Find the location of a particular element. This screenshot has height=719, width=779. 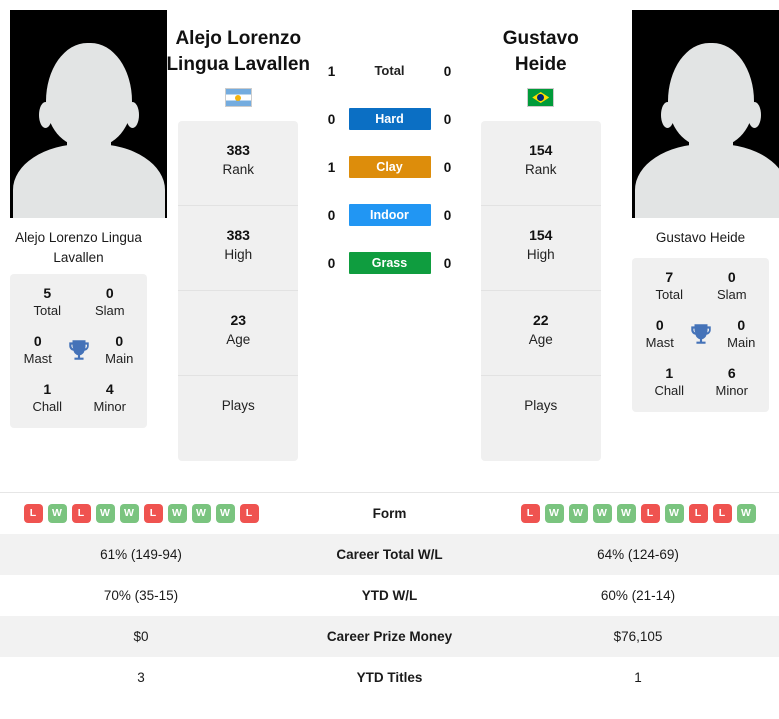

right-titles-main-value: 0 is located at coordinates (741, 325).